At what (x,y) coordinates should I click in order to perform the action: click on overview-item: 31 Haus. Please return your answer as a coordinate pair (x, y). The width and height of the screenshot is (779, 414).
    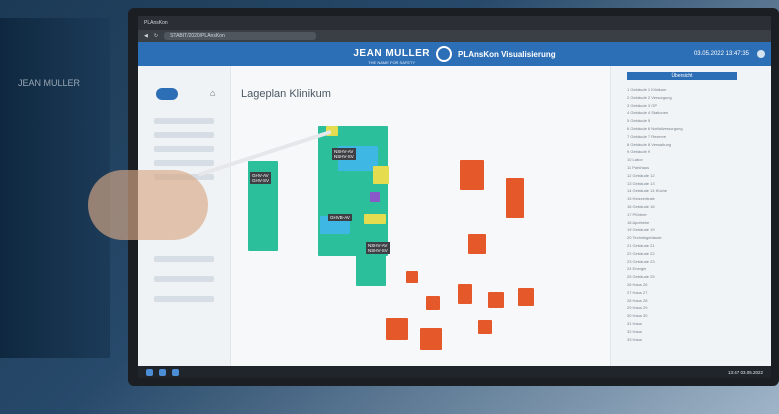
    Looking at the image, I should click on (694, 324).